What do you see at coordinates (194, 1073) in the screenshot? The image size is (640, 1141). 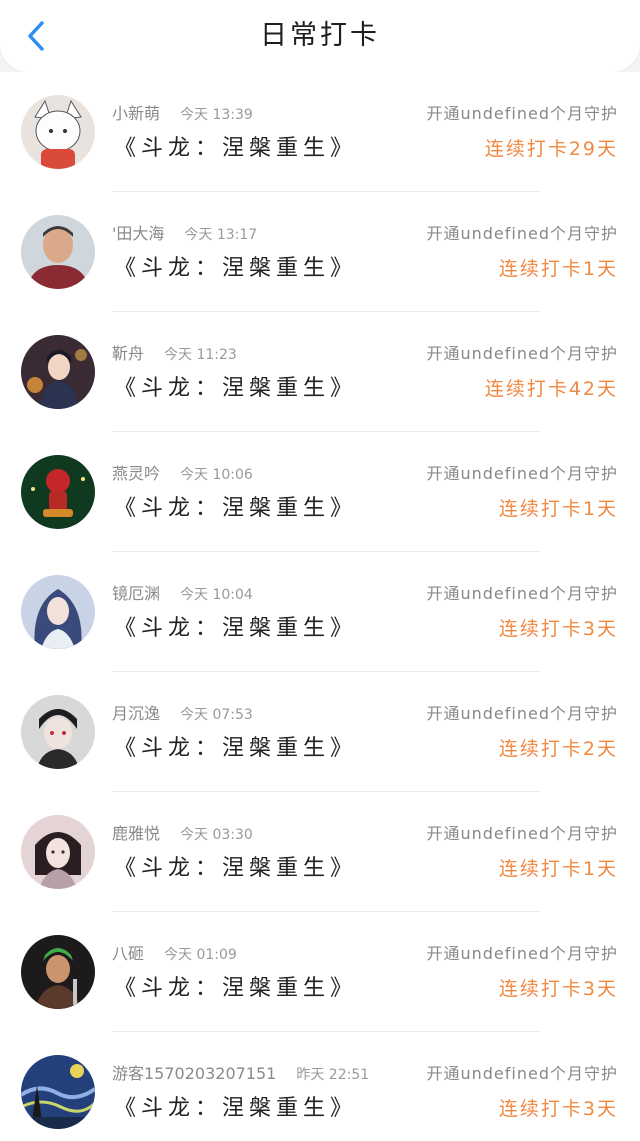 I see `user-name: 游客1570203207151` at bounding box center [194, 1073].